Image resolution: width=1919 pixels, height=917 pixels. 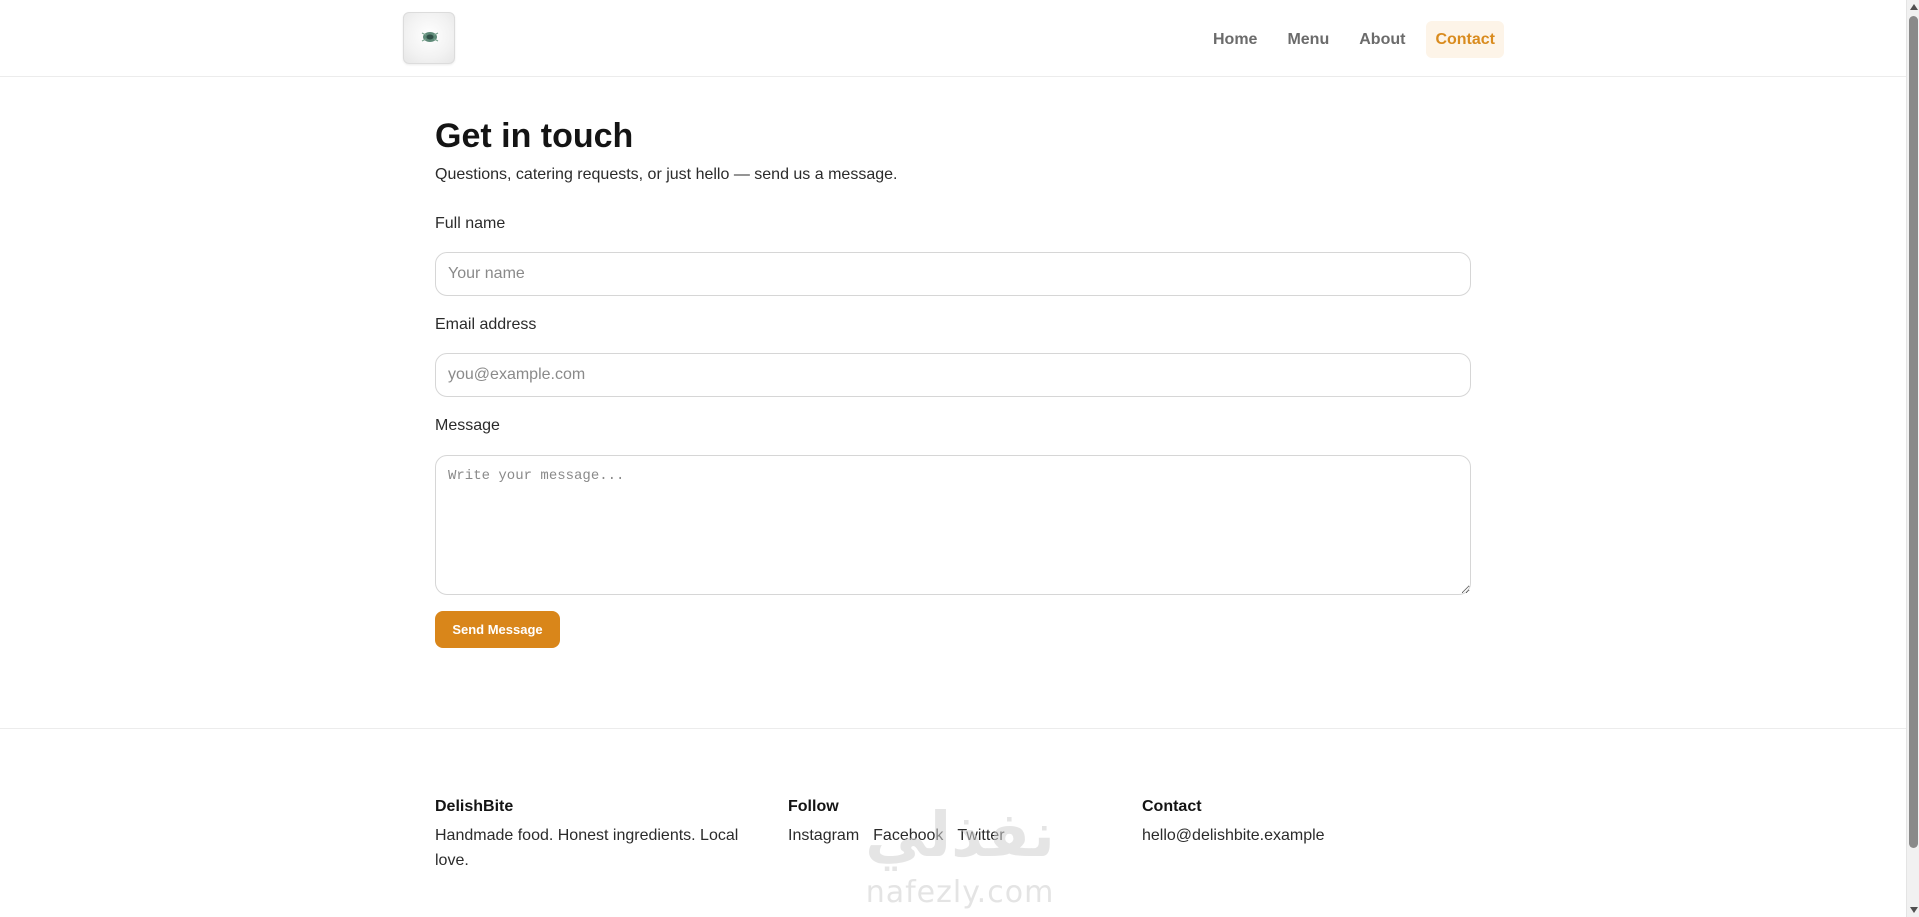 I want to click on instagram-link: Instagram, so click(x=823, y=835).